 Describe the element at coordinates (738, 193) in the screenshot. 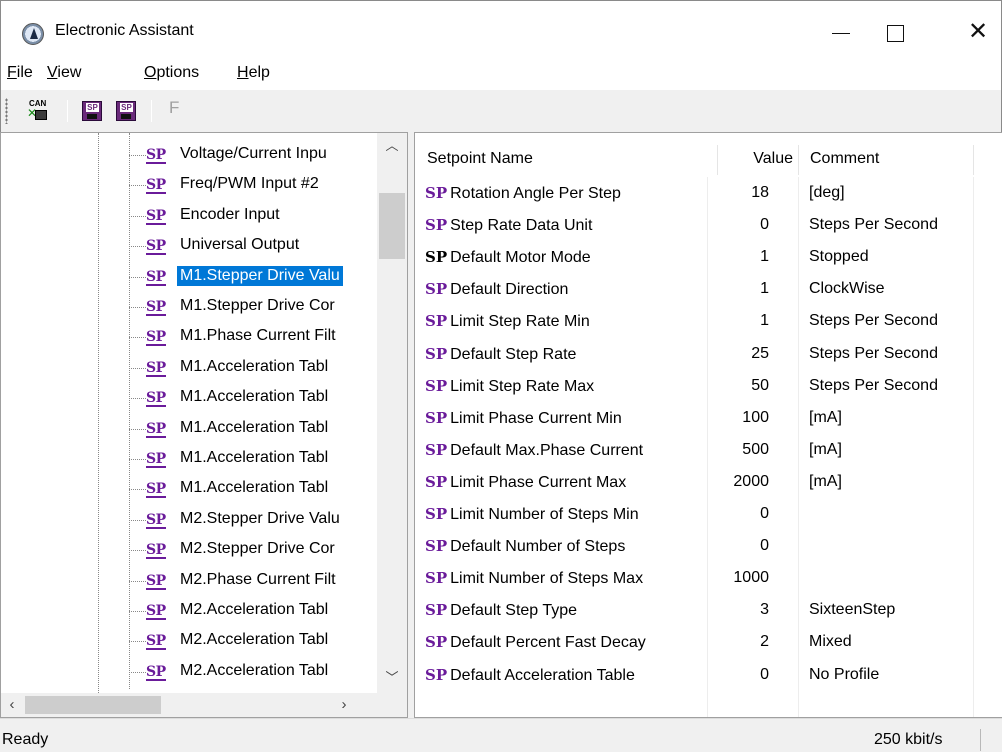

I see `setpoint-value: 18` at that location.